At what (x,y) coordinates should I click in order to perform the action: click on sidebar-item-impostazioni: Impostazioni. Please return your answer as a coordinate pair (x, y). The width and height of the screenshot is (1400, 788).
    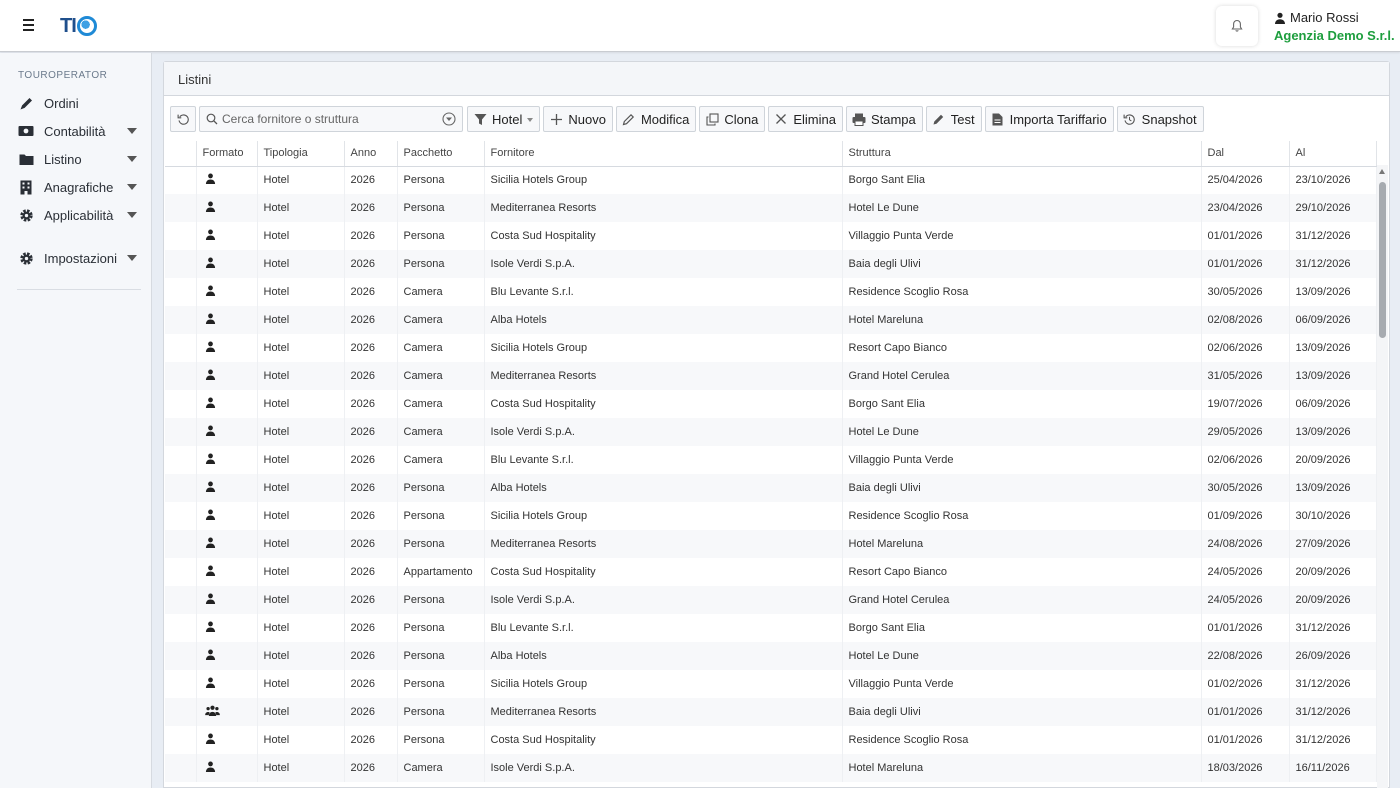
    Looking at the image, I should click on (78, 258).